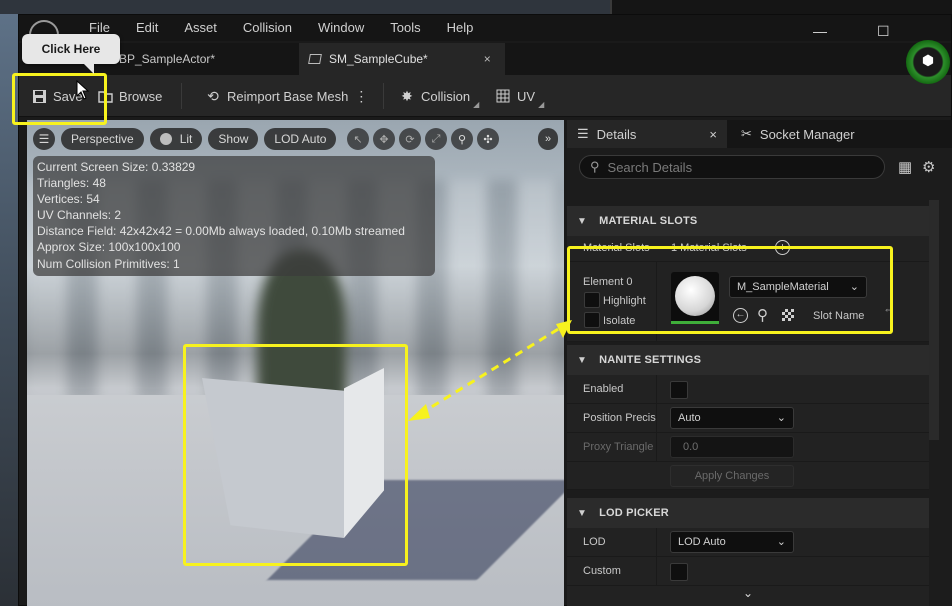 The height and width of the screenshot is (606, 952). What do you see at coordinates (490, 370) in the screenshot?
I see `dashed-arrow-annotation` at bounding box center [490, 370].